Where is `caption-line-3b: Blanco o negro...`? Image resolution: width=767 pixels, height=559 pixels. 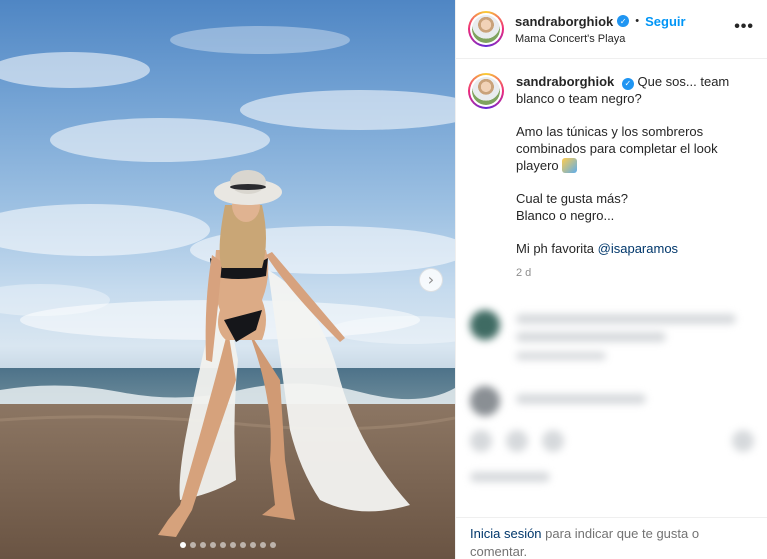 caption-line-3b: Blanco o negro... is located at coordinates (565, 215).